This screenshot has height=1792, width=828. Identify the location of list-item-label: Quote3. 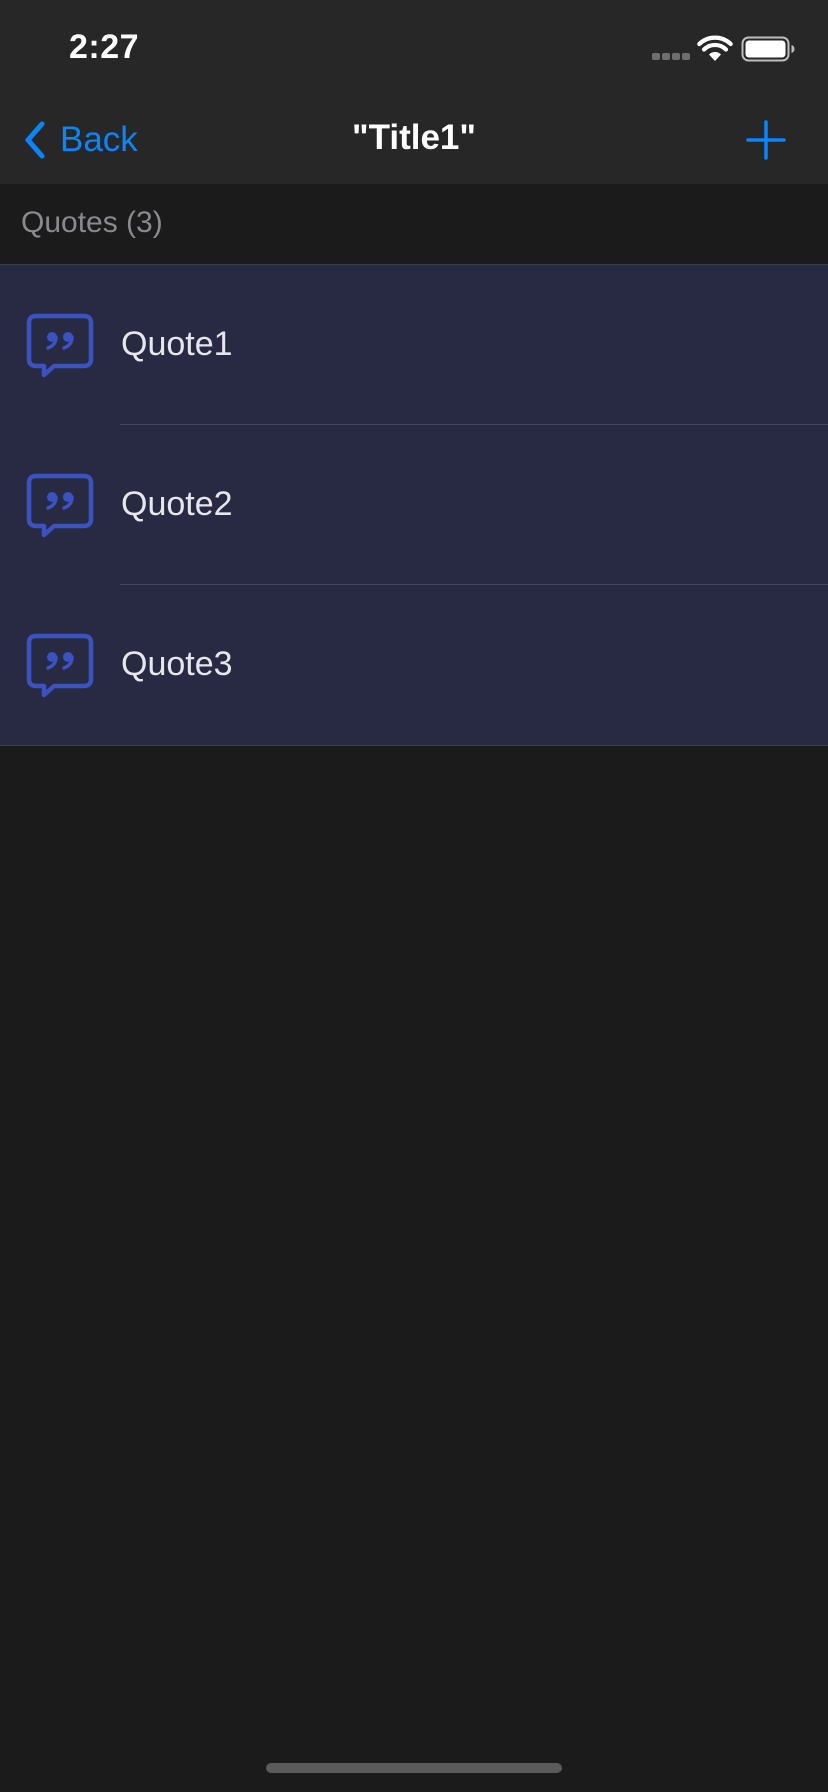
(177, 664).